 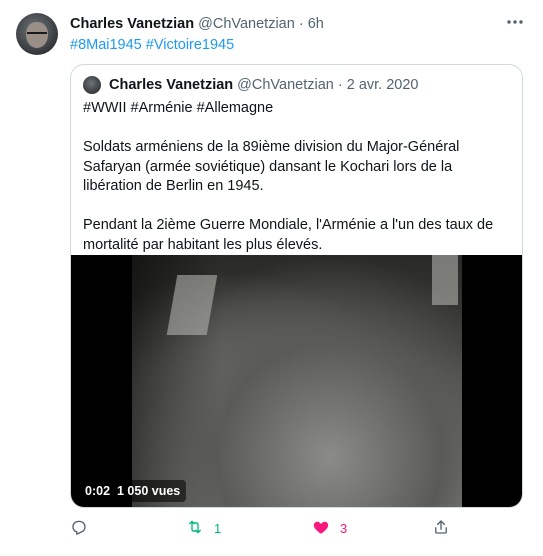 I want to click on quoted-author-handle: @ChVanetzian, so click(x=285, y=85).